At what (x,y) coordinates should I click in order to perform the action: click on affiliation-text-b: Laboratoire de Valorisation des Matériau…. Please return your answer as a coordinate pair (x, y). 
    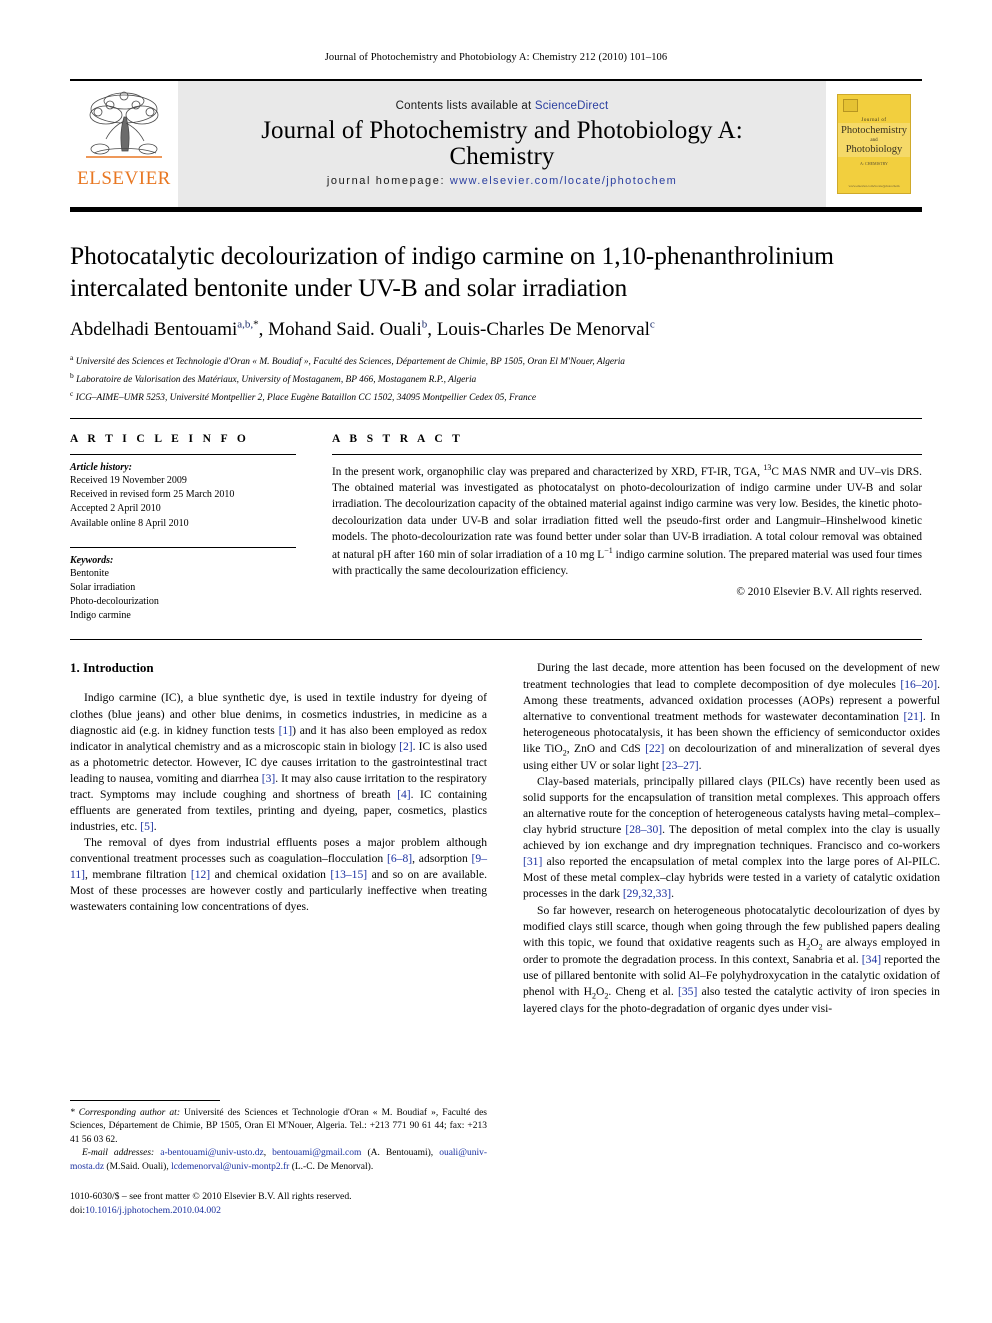
    Looking at the image, I should click on (276, 380).